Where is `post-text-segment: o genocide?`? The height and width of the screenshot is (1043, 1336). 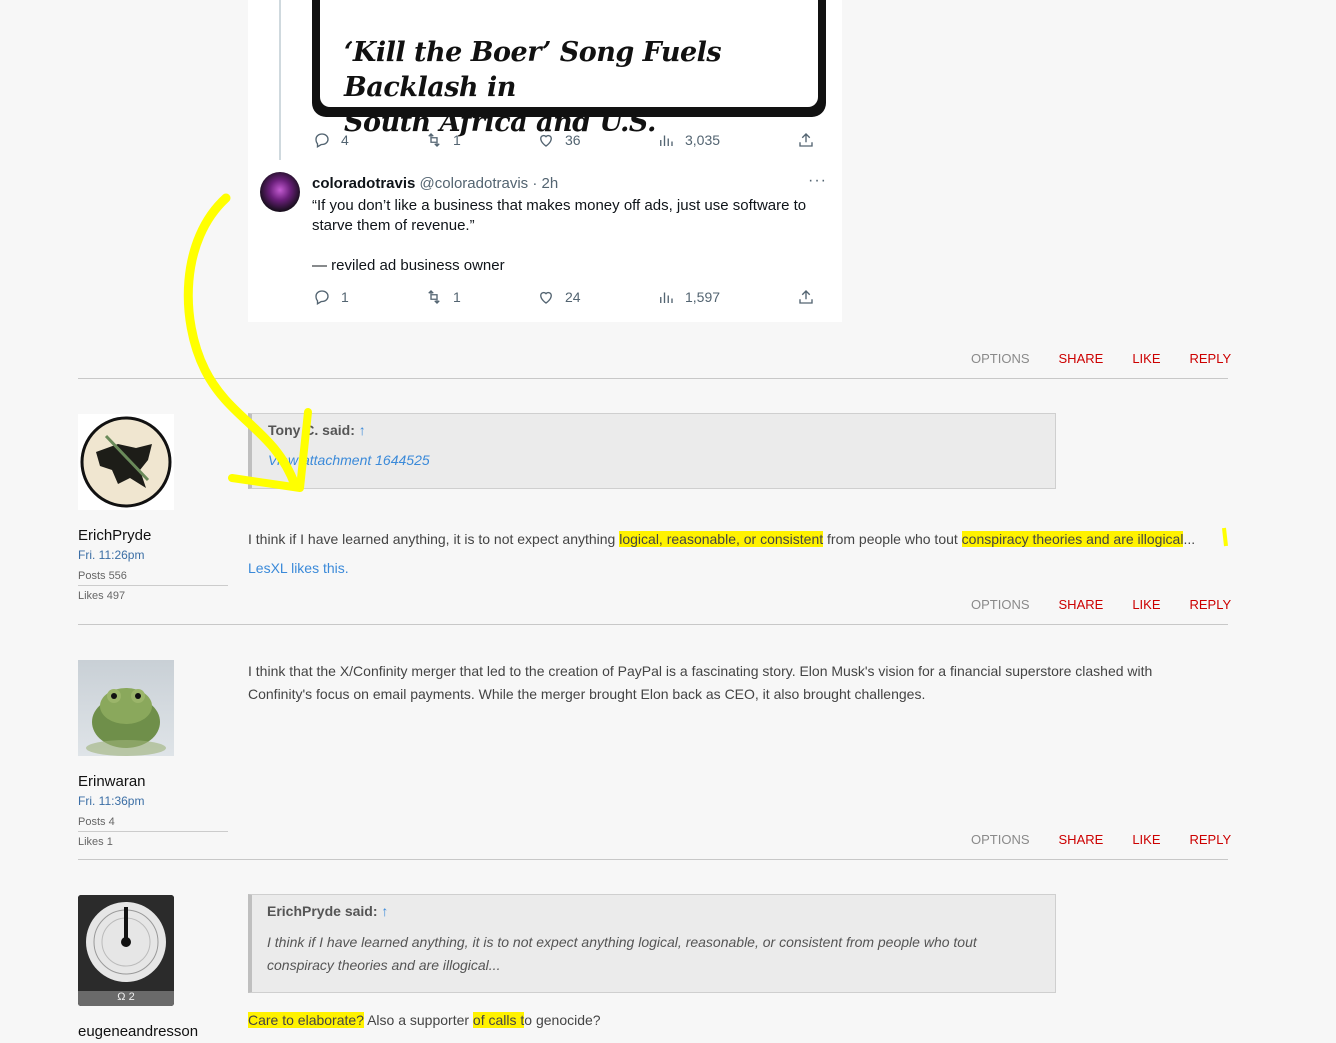 post-text-segment: o genocide? is located at coordinates (562, 1020).